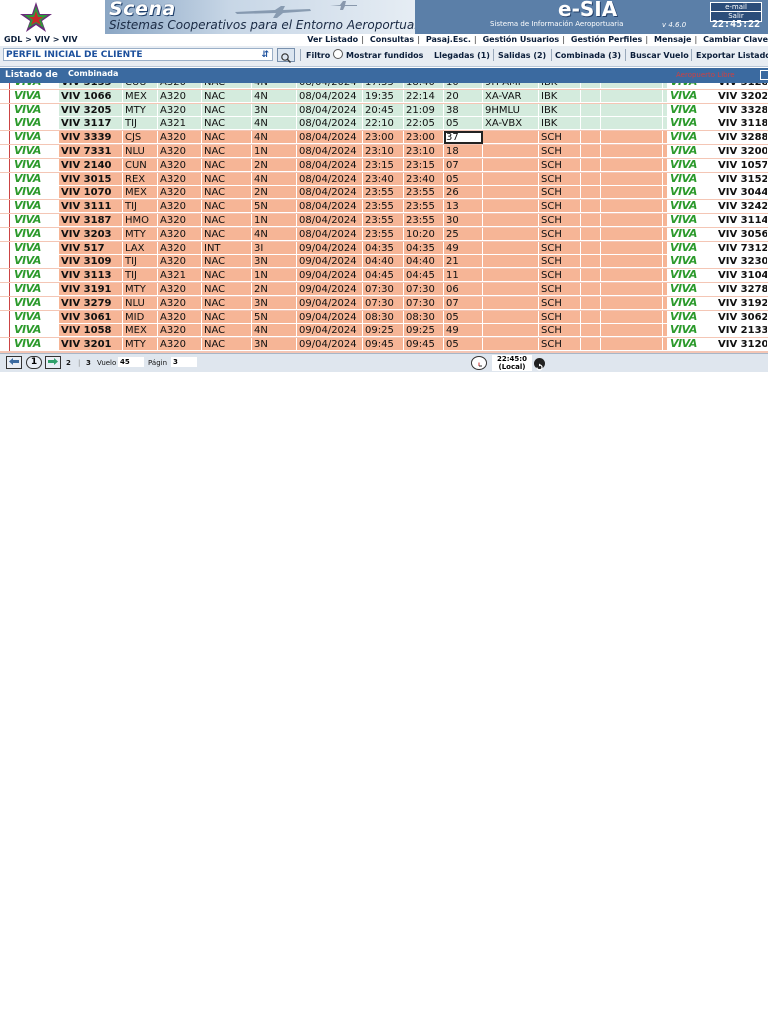 The height and width of the screenshot is (1024, 768). What do you see at coordinates (463, 193) in the screenshot?
I see `cell-gate: 26` at bounding box center [463, 193].